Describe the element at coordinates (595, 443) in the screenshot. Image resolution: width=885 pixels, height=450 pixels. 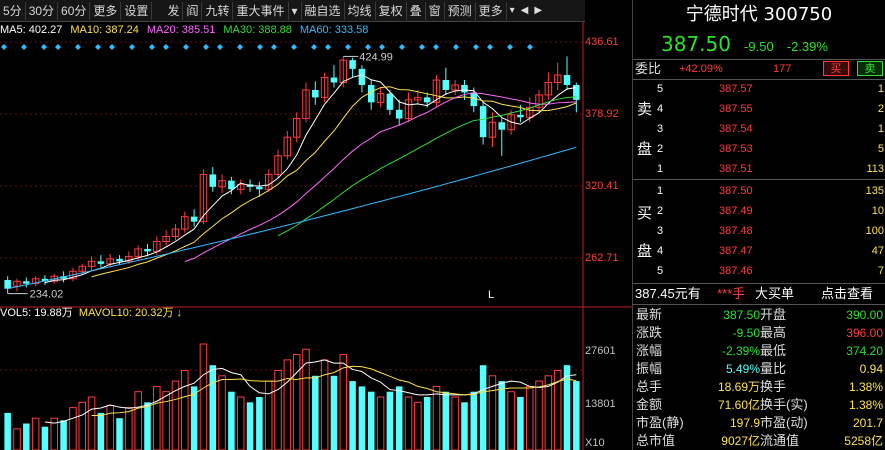
I see `volume-tick: X10` at that location.